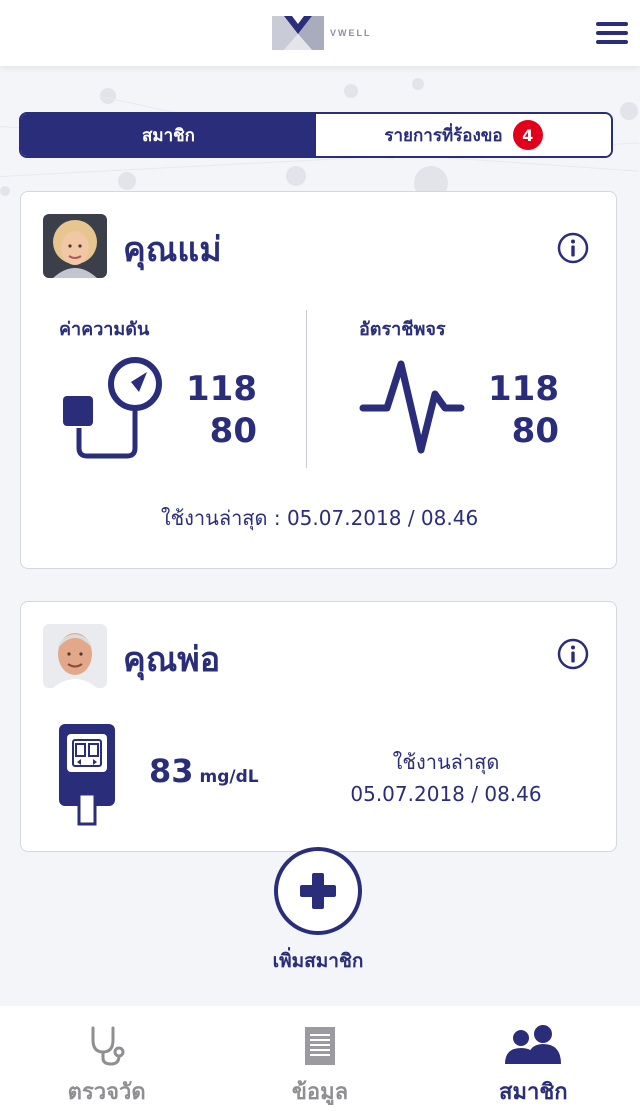 The width and height of the screenshot is (640, 1114). I want to click on glucose-reading: 83 mg/dL, so click(204, 771).